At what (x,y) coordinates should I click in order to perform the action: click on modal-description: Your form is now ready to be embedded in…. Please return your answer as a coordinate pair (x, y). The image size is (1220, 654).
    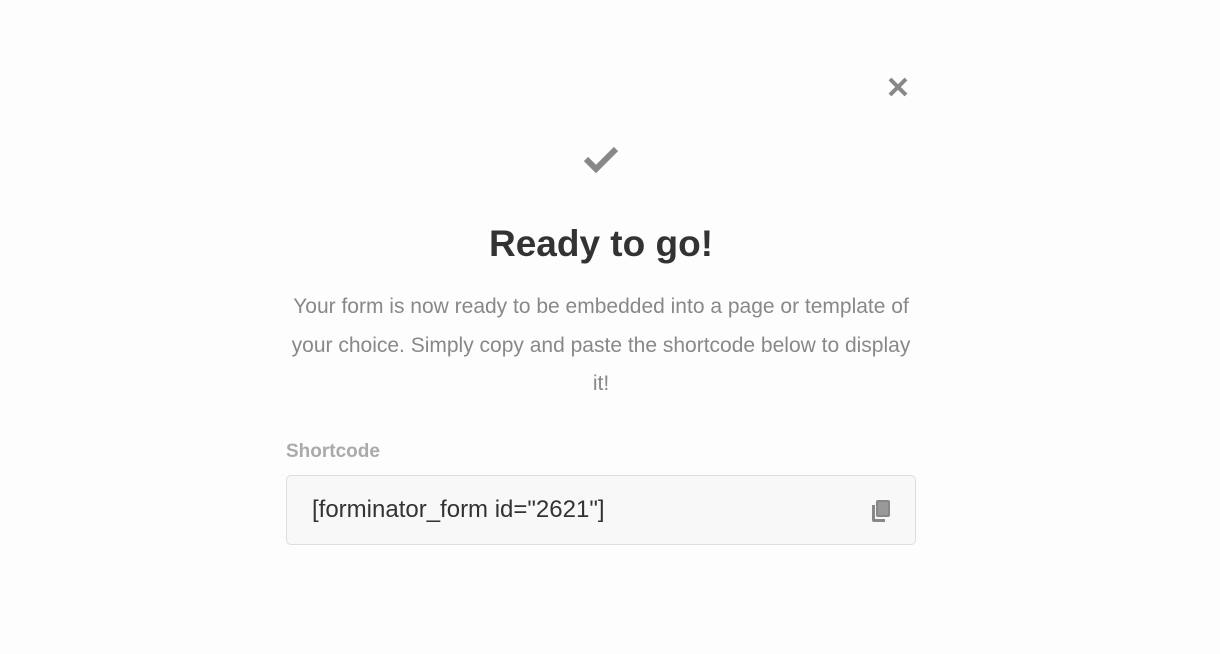
    Looking at the image, I should click on (601, 345).